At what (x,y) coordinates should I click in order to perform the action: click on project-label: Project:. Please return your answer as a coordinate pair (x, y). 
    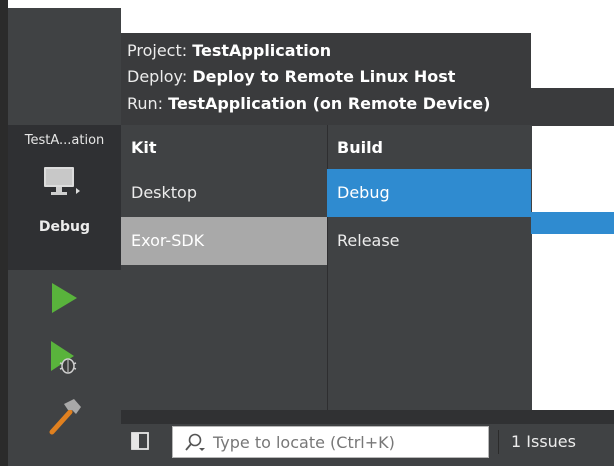
    Looking at the image, I should click on (160, 50).